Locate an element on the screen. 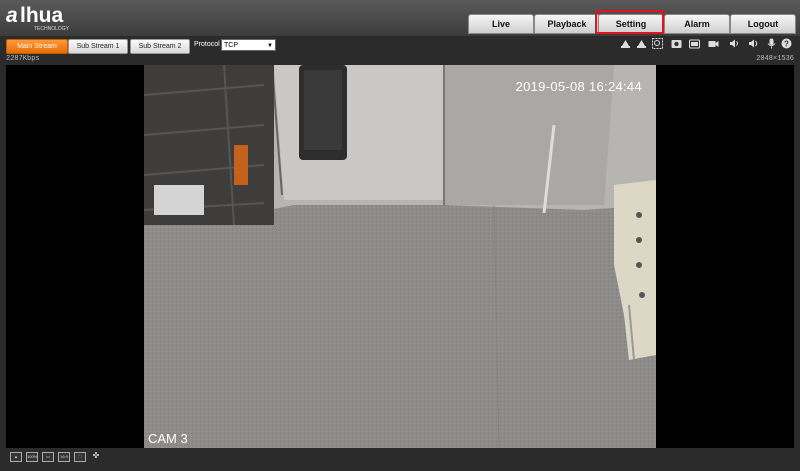 The height and width of the screenshot is (471, 800). record-icon is located at coordinates (713, 43).